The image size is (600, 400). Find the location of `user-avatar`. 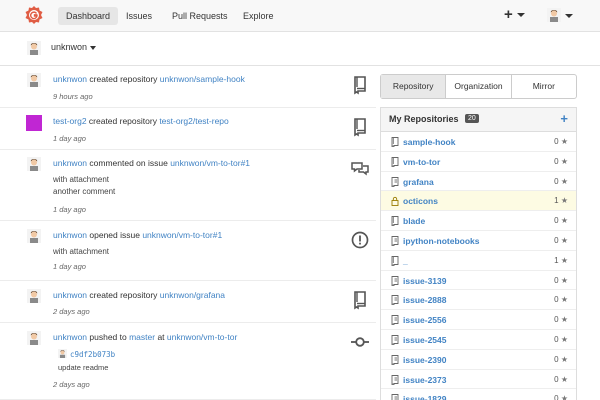

user-avatar is located at coordinates (554, 15).